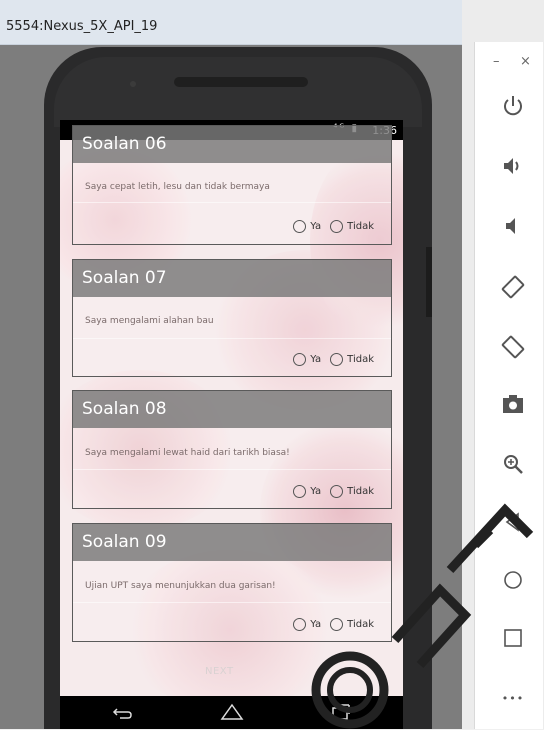 This screenshot has height=730, width=544. What do you see at coordinates (513, 404) in the screenshot?
I see `camera-icon` at bounding box center [513, 404].